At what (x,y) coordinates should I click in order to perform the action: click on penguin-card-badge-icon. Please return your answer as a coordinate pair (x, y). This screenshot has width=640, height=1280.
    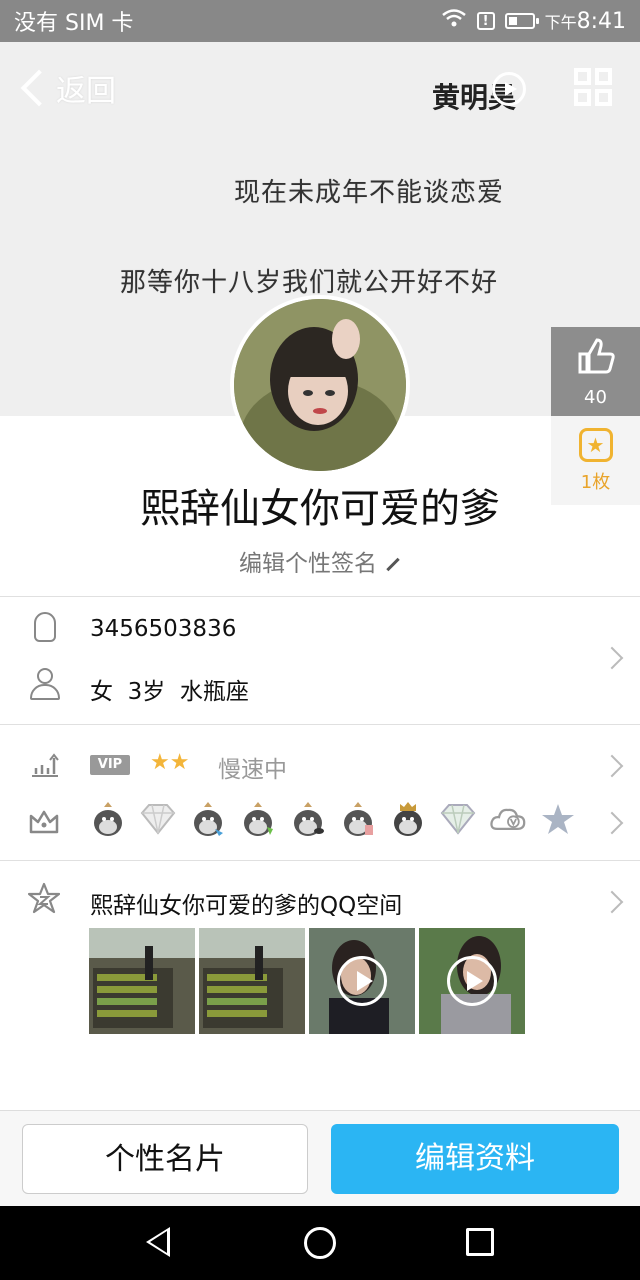
    Looking at the image, I should click on (358, 819).